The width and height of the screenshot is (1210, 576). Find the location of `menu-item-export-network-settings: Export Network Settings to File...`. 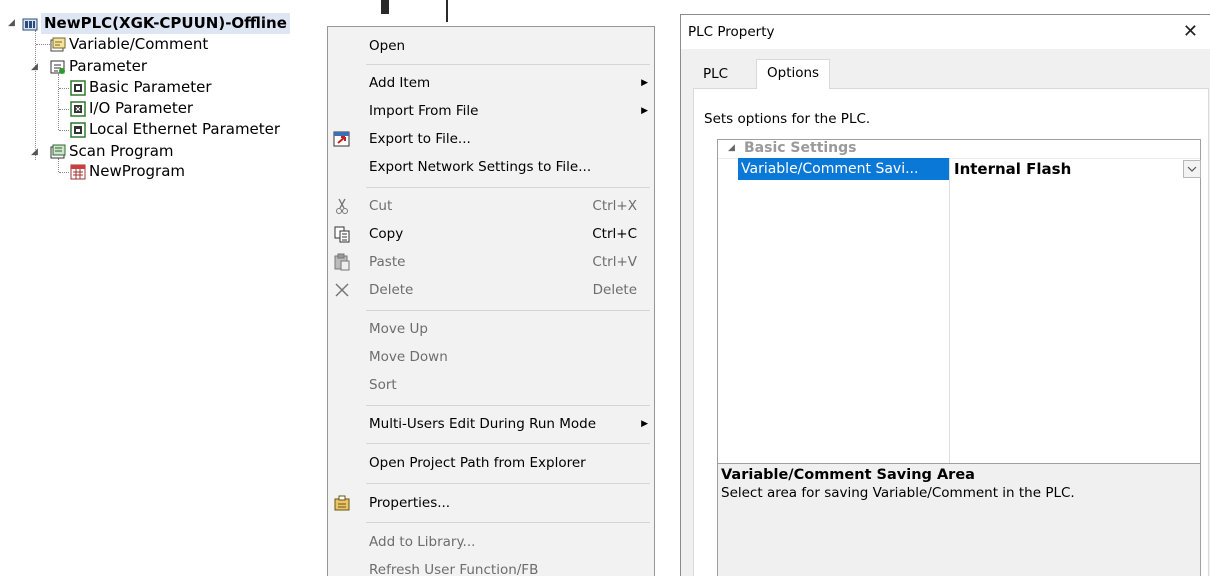

menu-item-export-network-settings: Export Network Settings to File... is located at coordinates (491, 167).